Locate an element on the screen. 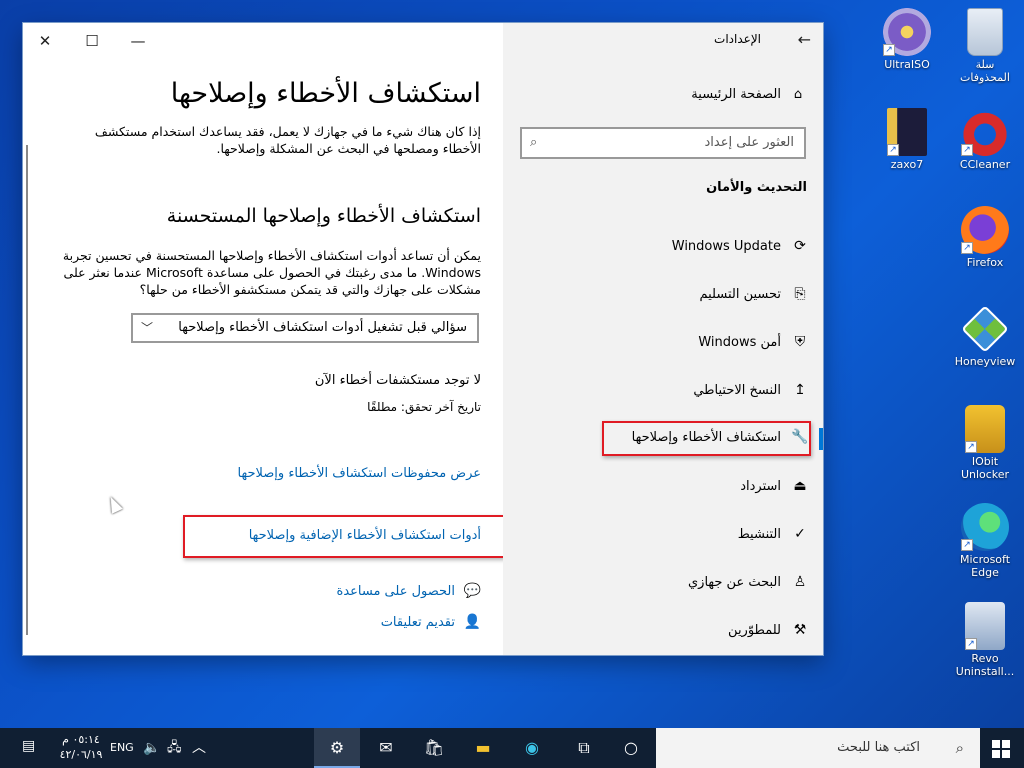 Image resolution: width=1024 pixels, height=768 pixels. nav-item-label: البحث عن جهازي is located at coordinates (734, 582).